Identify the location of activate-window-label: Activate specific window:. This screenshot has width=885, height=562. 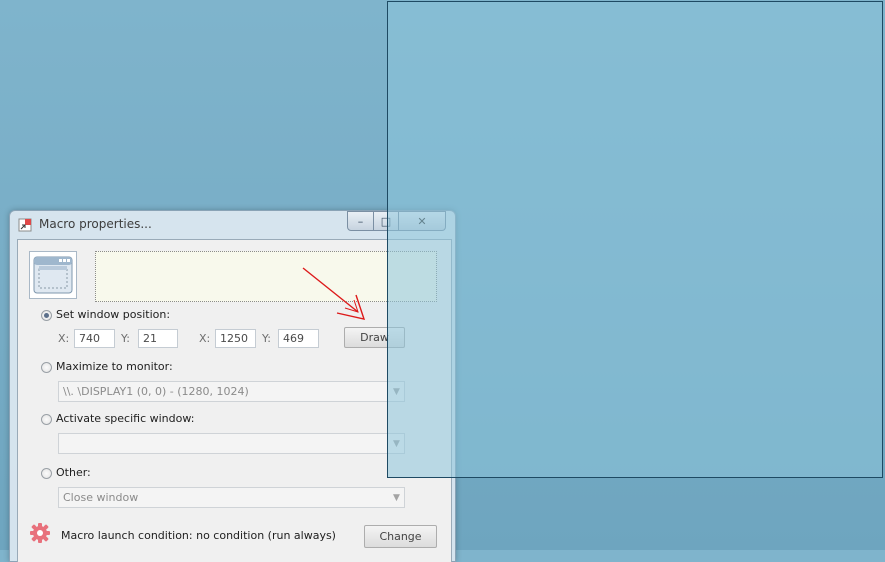
(125, 418).